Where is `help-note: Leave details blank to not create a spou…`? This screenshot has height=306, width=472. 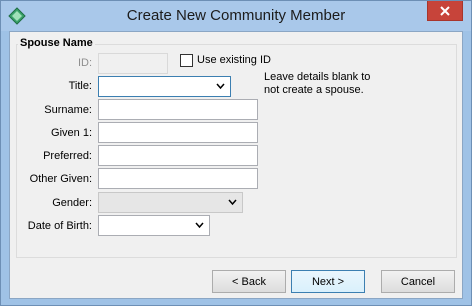
help-note: Leave details blank to not create a spou… is located at coordinates (317, 83).